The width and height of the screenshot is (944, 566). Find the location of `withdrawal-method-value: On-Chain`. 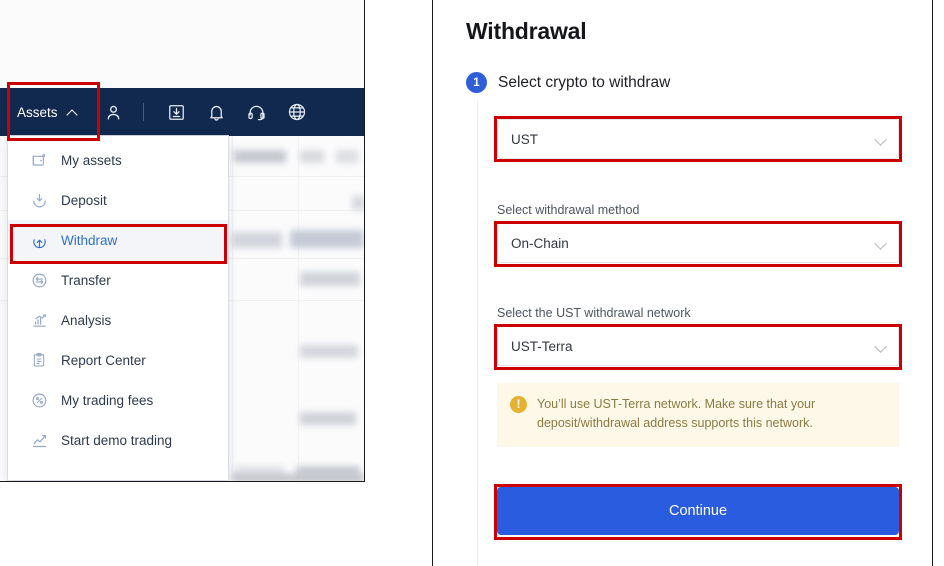

withdrawal-method-value: On-Chain is located at coordinates (540, 243).